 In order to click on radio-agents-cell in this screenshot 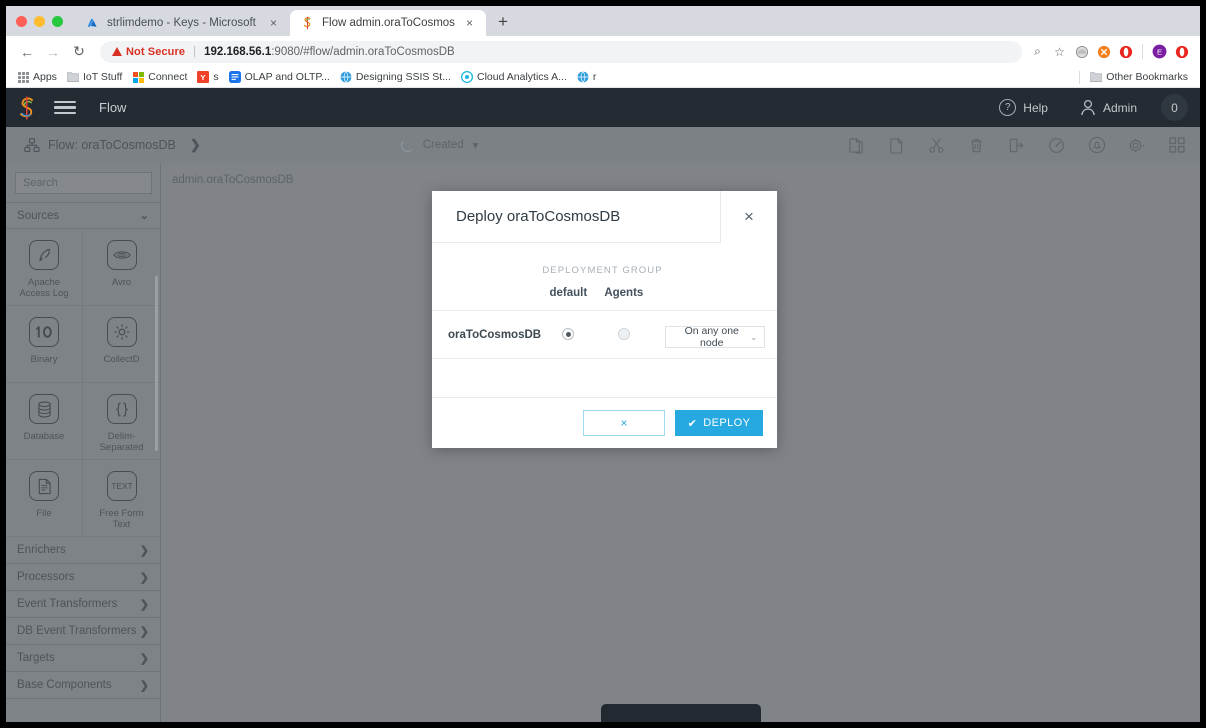, I will do `click(623, 334)`.